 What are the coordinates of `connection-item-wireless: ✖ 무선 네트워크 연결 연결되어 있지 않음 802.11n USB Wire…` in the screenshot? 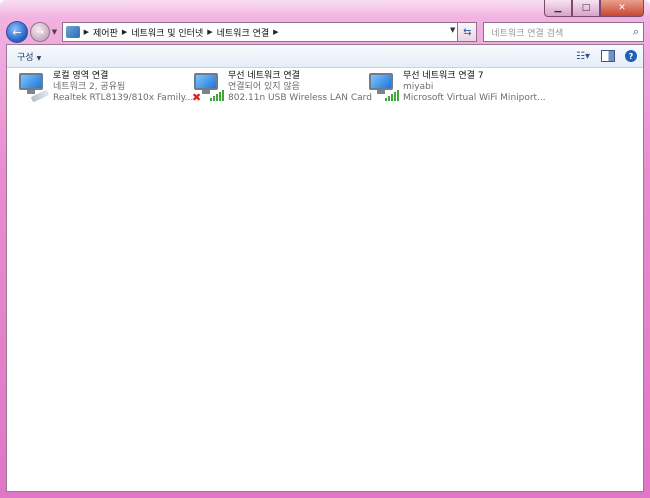 It's located at (282, 89).